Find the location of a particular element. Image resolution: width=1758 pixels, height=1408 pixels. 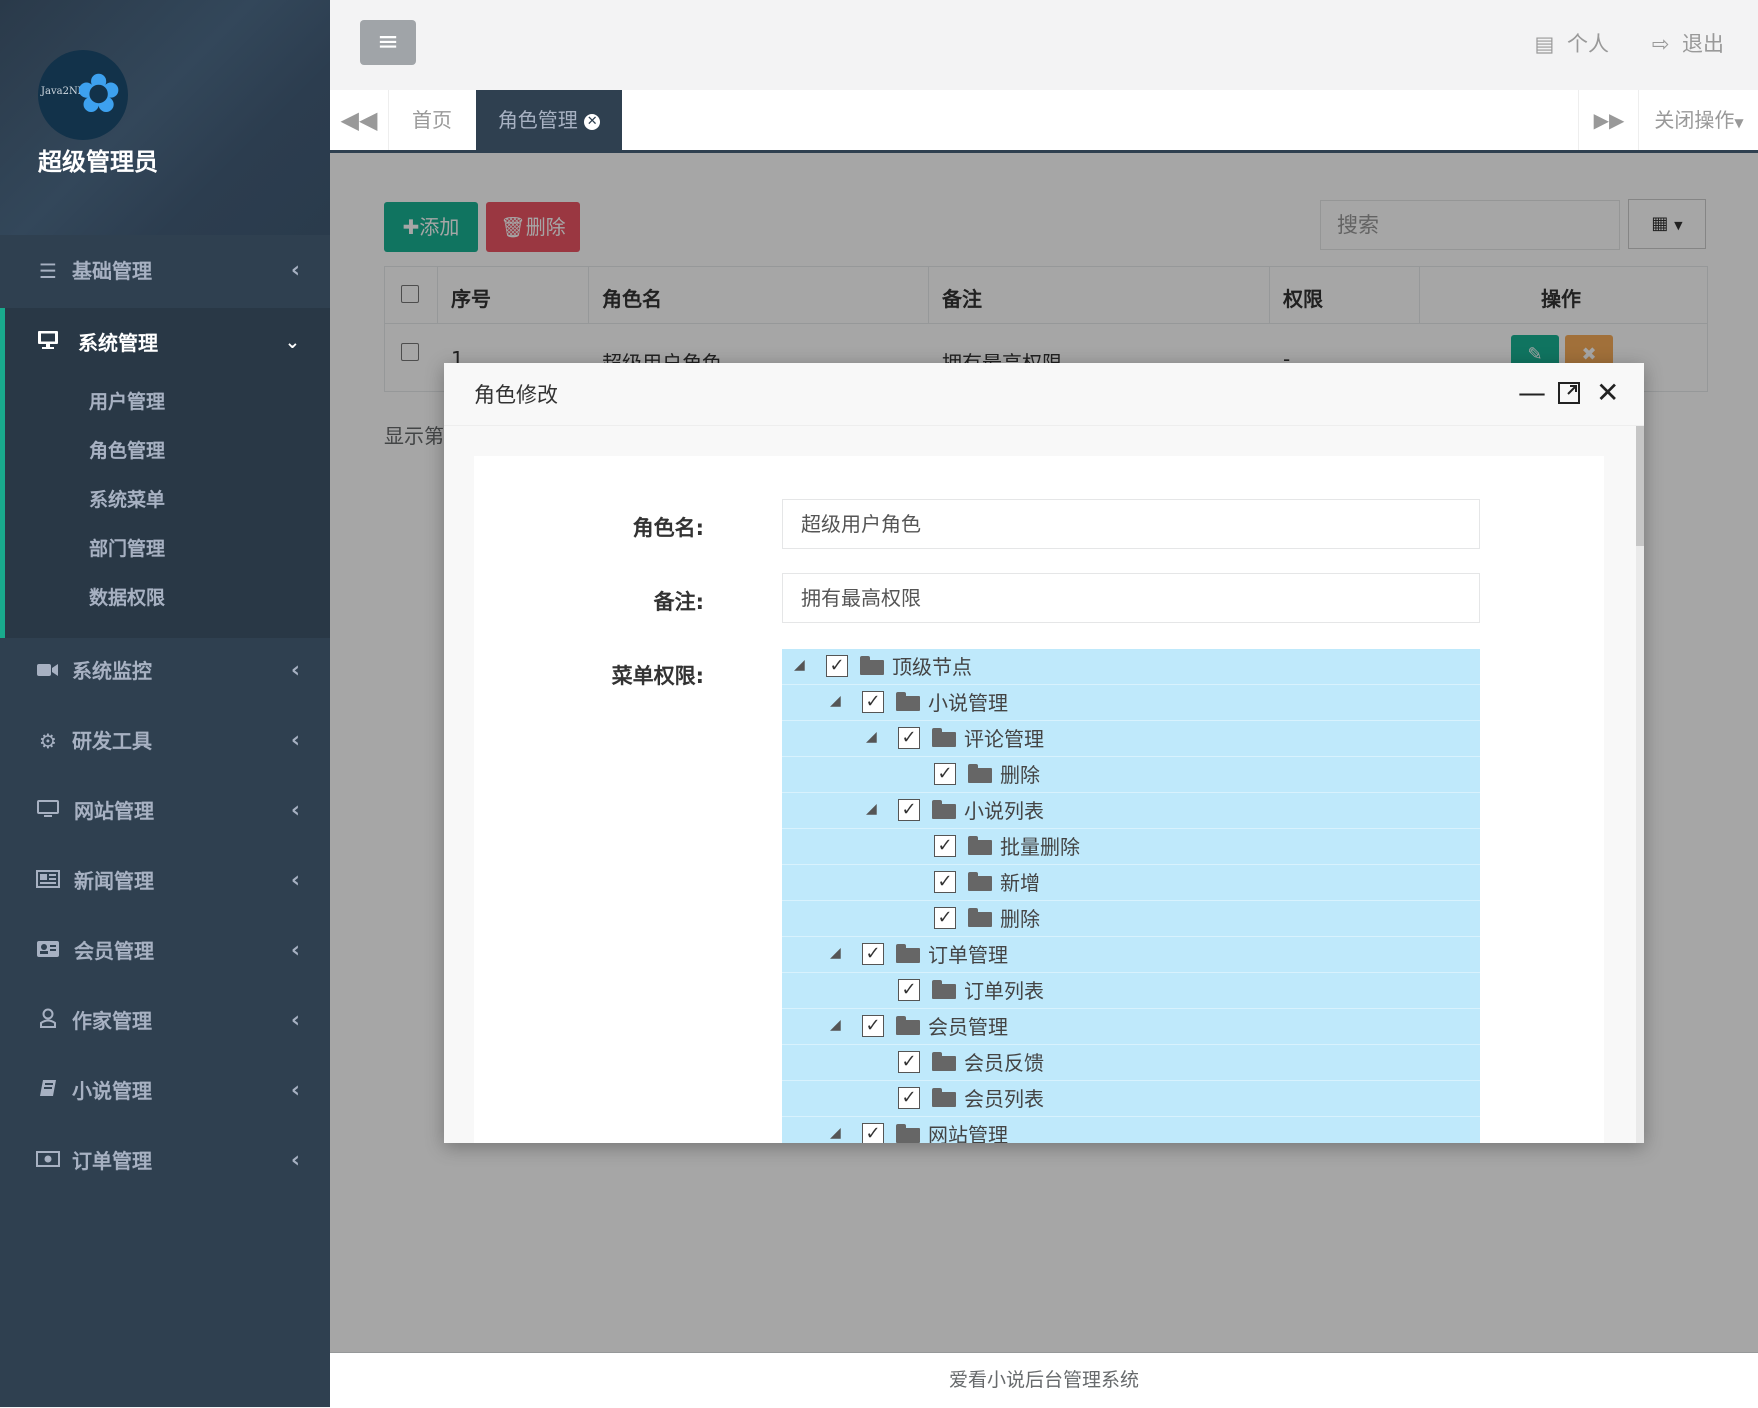

username: 超级管理员 is located at coordinates (98, 159).